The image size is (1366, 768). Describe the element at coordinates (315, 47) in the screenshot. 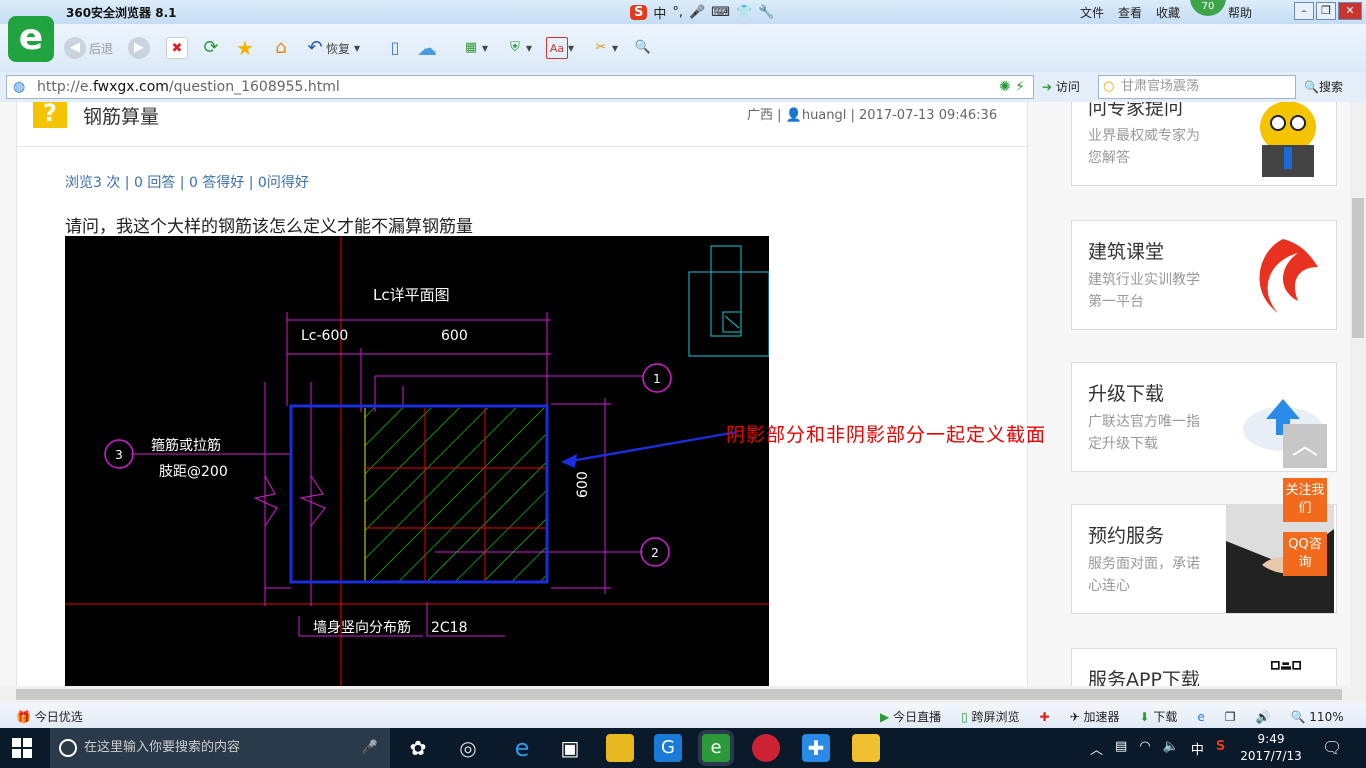

I see `undo-icon: ↶` at that location.